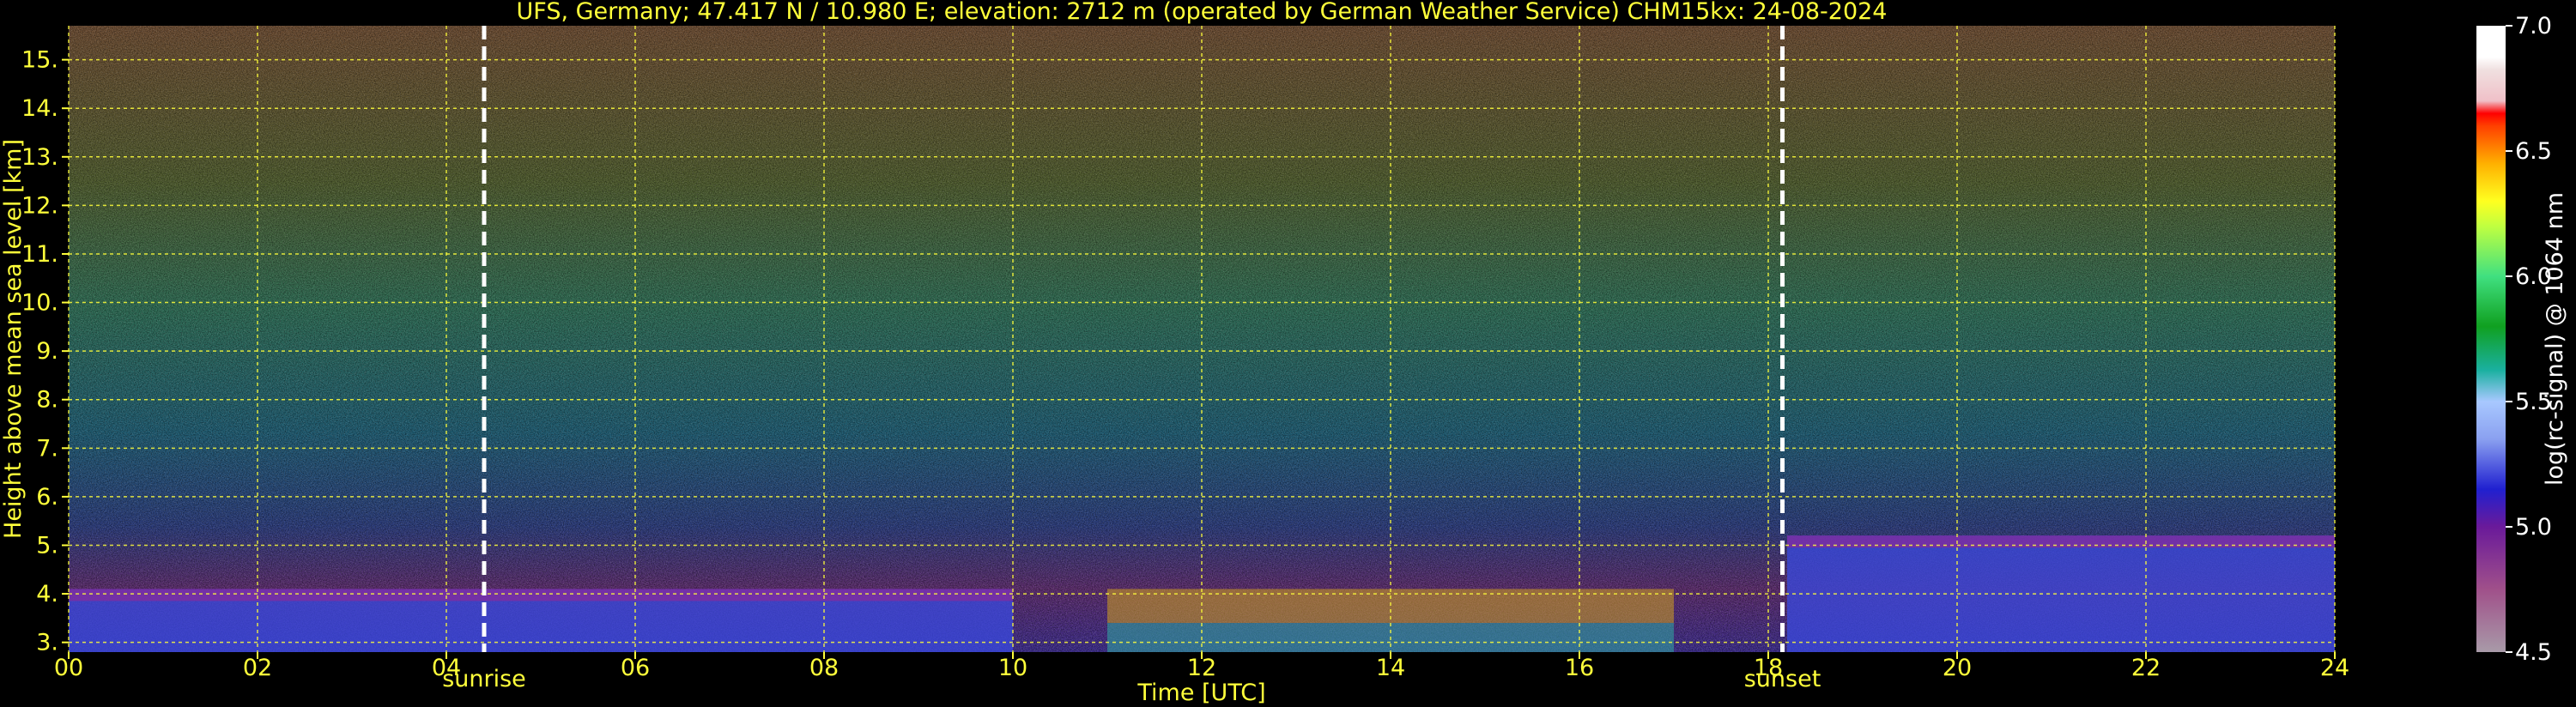 The height and width of the screenshot is (707, 2576). Describe the element at coordinates (541, 595) in the screenshot. I see `aerosol-layer-top` at that location.